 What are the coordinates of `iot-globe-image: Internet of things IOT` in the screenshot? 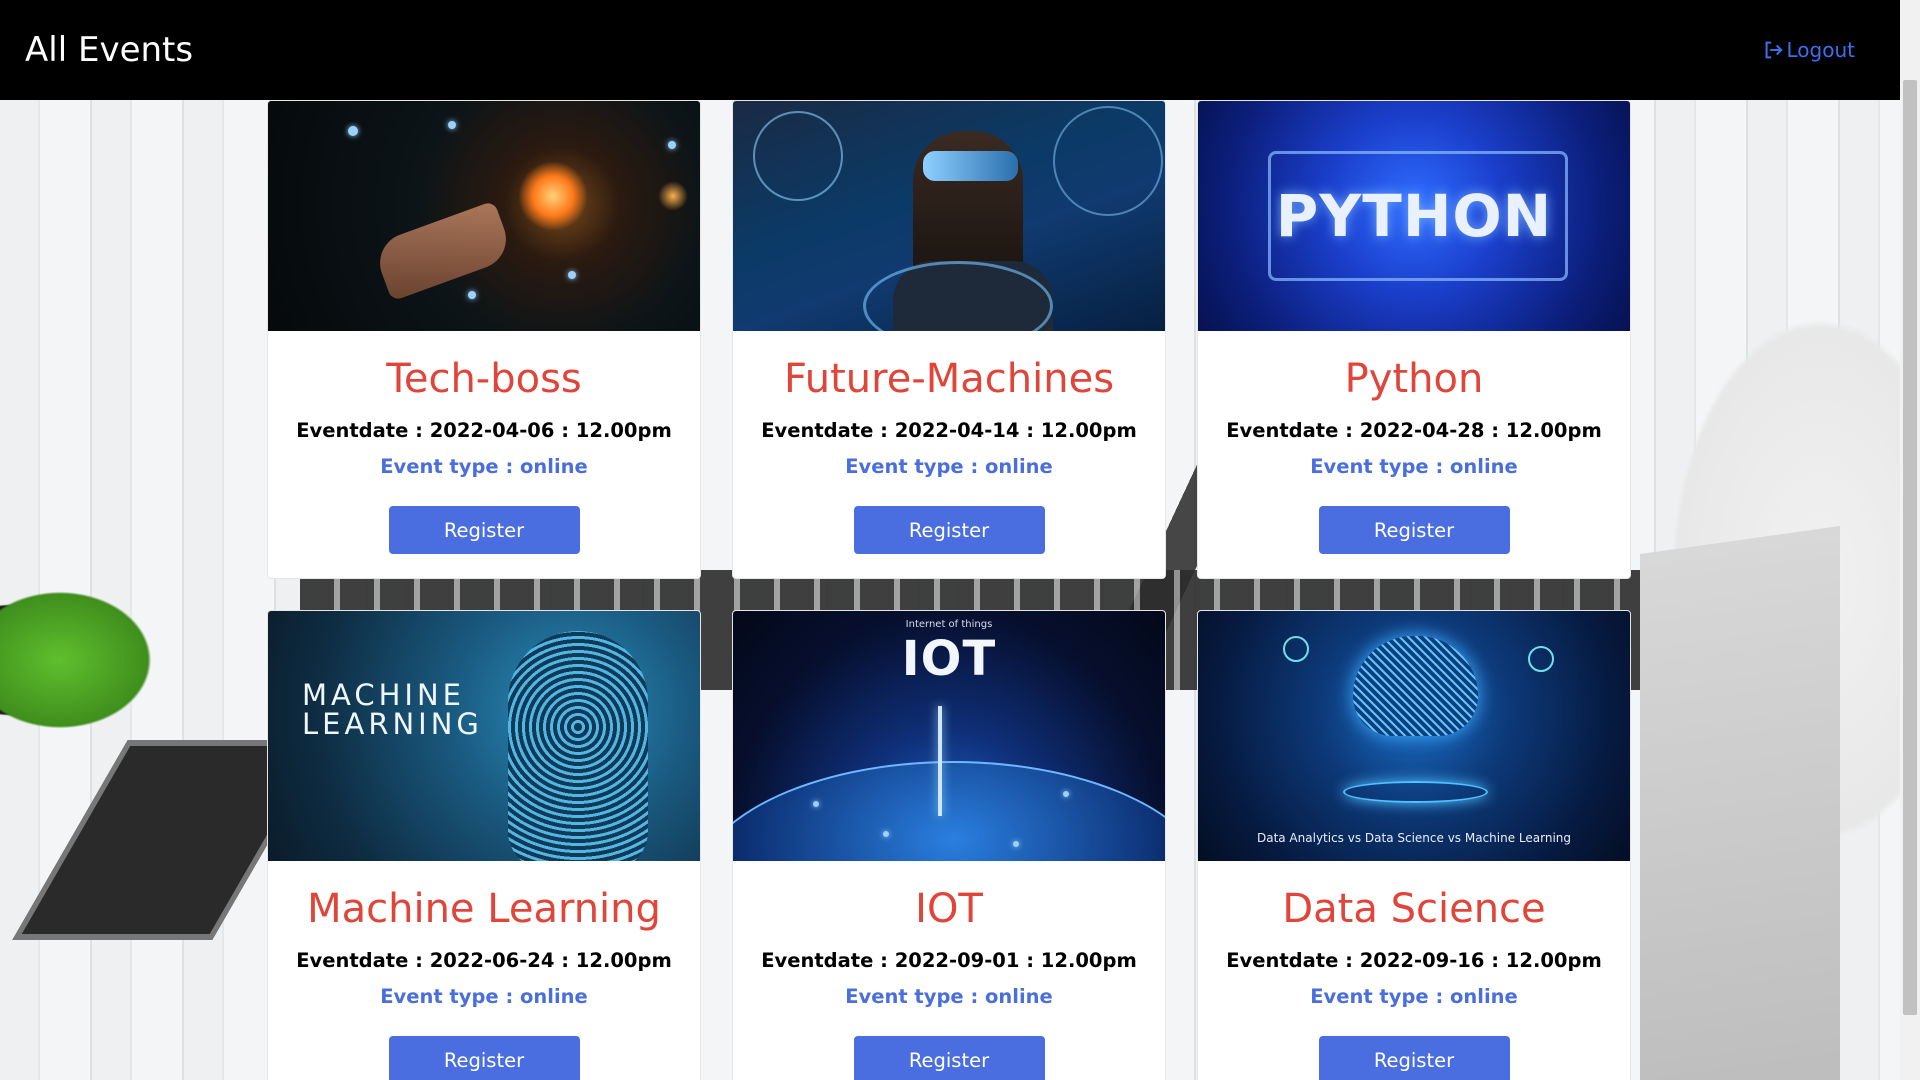 It's located at (949, 736).